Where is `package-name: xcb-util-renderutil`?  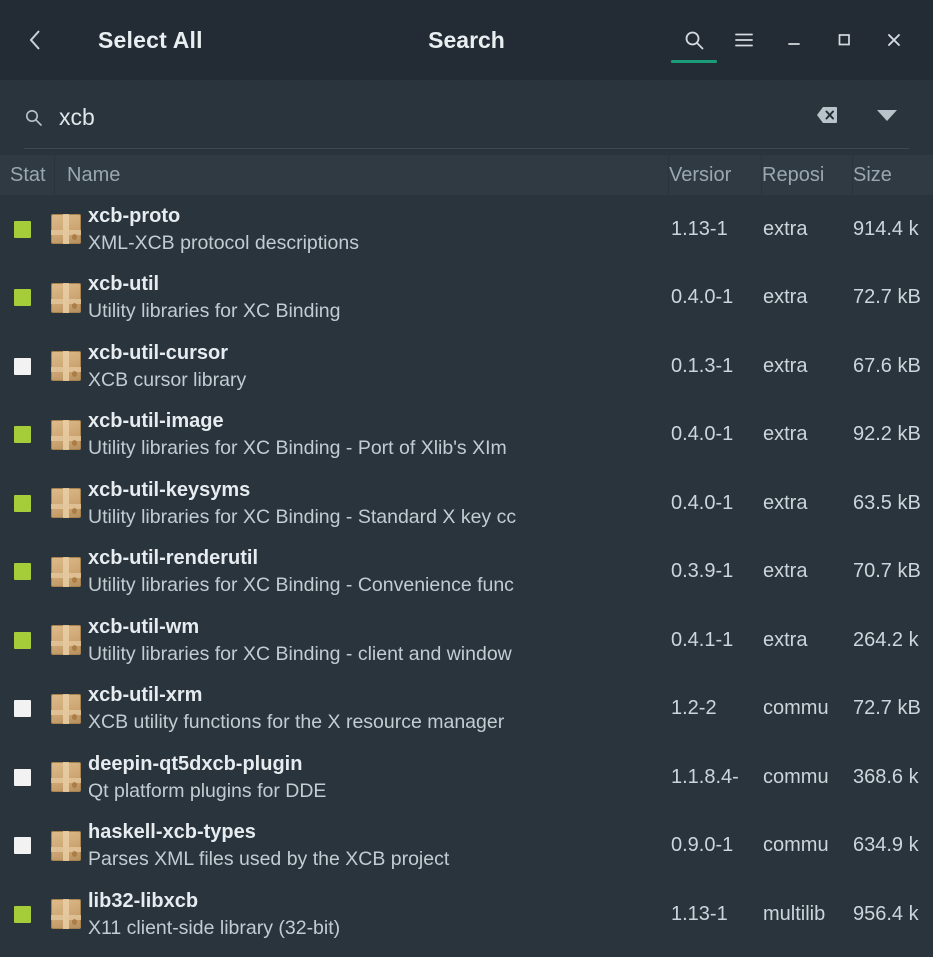
package-name: xcb-util-renderutil is located at coordinates (173, 558).